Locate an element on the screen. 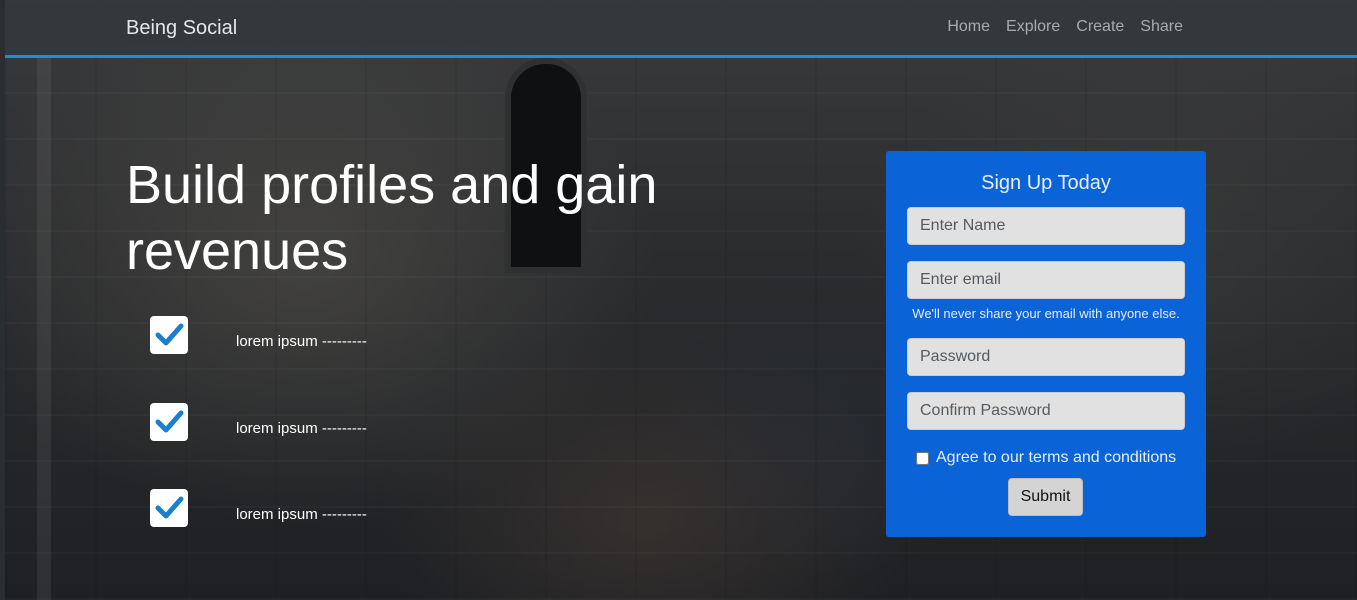 The image size is (1357, 600). hero-headline: Build profiles and gain revenues is located at coordinates (392, 218).